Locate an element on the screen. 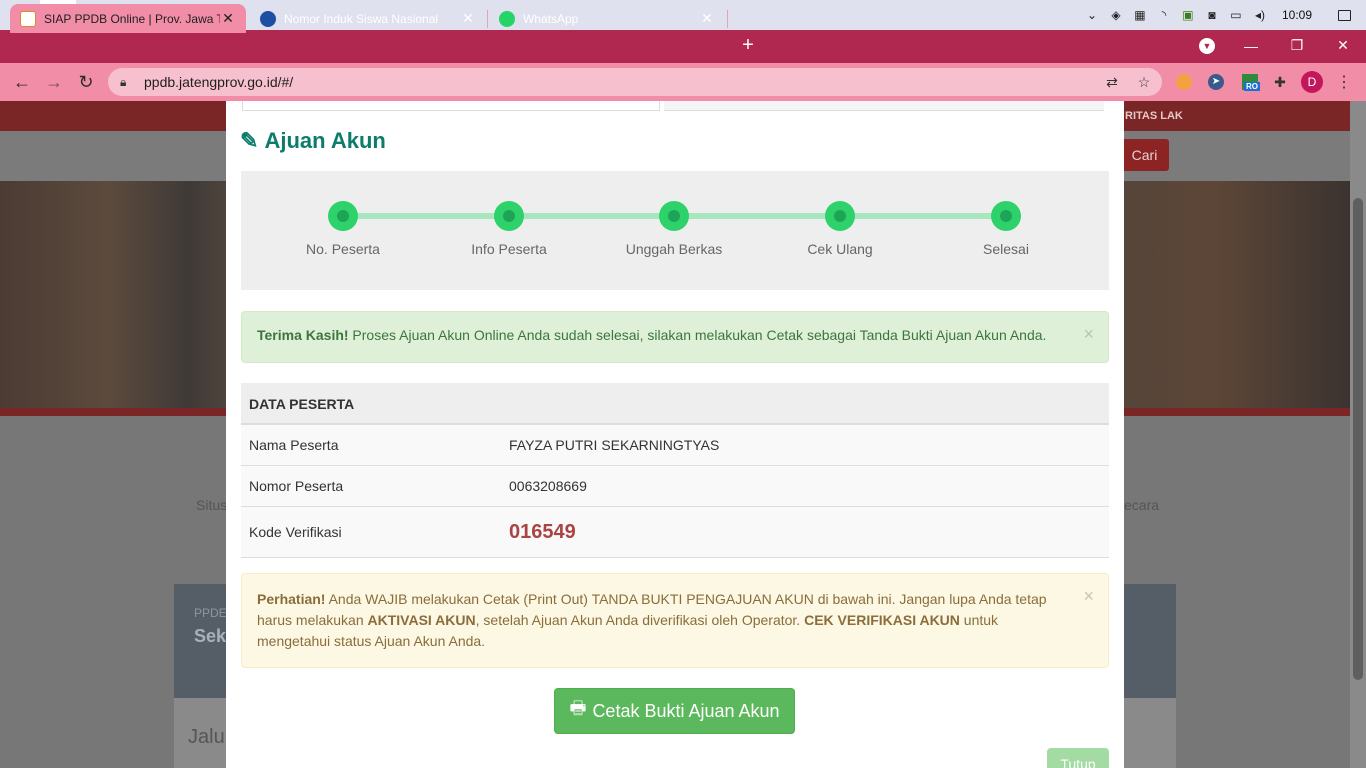 The image size is (1366, 768). modal-title: ✎ Ajuan Akun is located at coordinates (313, 141).